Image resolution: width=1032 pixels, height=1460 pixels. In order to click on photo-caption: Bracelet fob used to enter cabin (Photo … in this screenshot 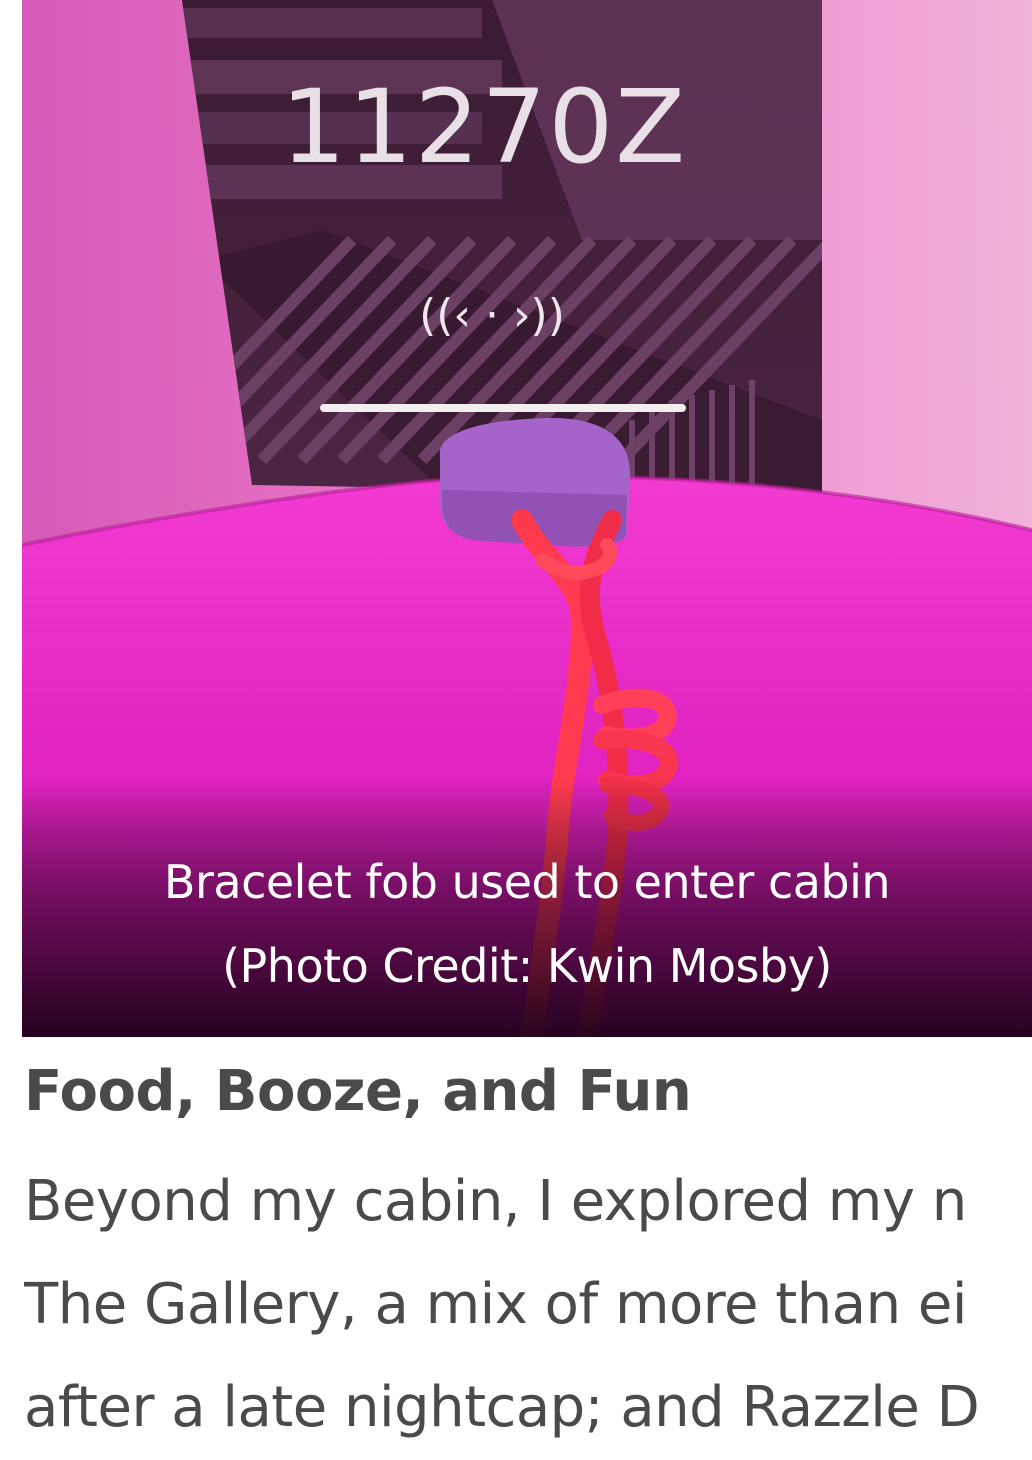, I will do `click(527, 924)`.